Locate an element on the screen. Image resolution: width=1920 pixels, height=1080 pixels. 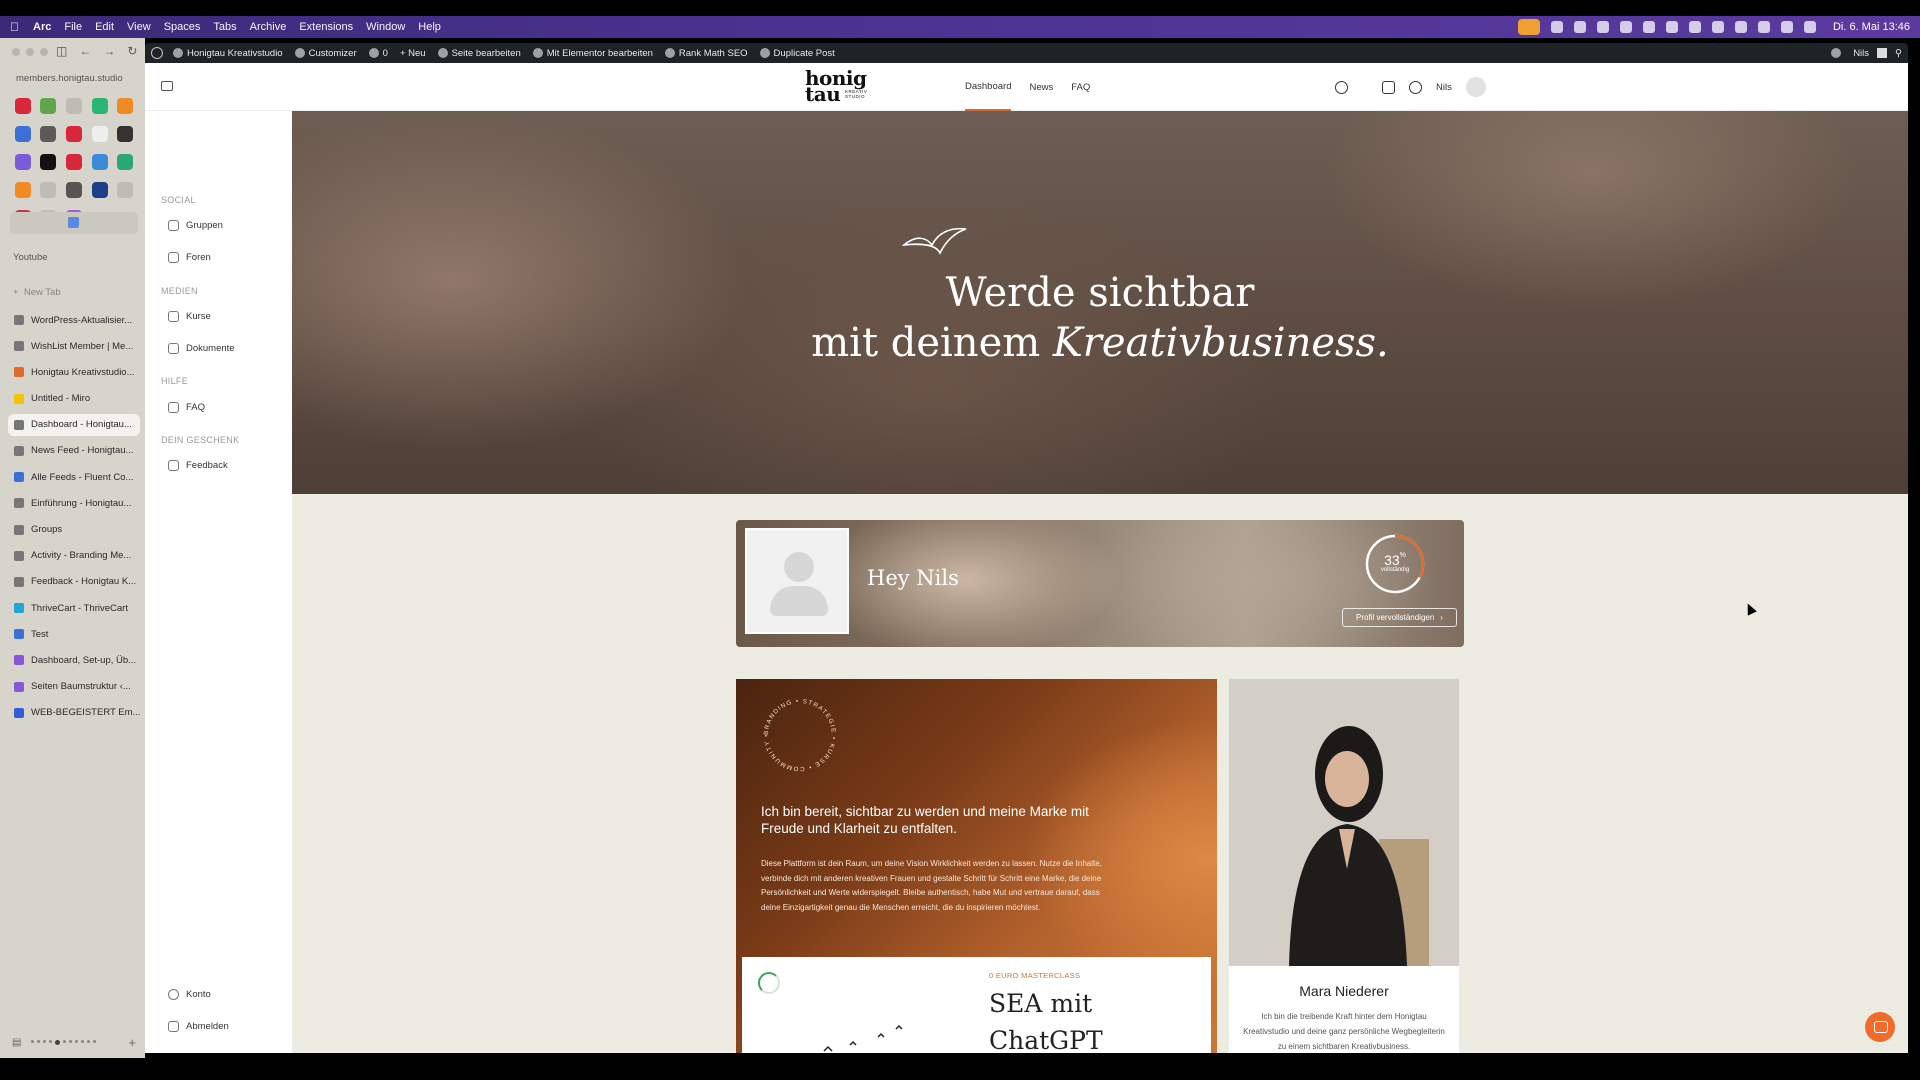
wp-user-avatar is located at coordinates (1882, 53).